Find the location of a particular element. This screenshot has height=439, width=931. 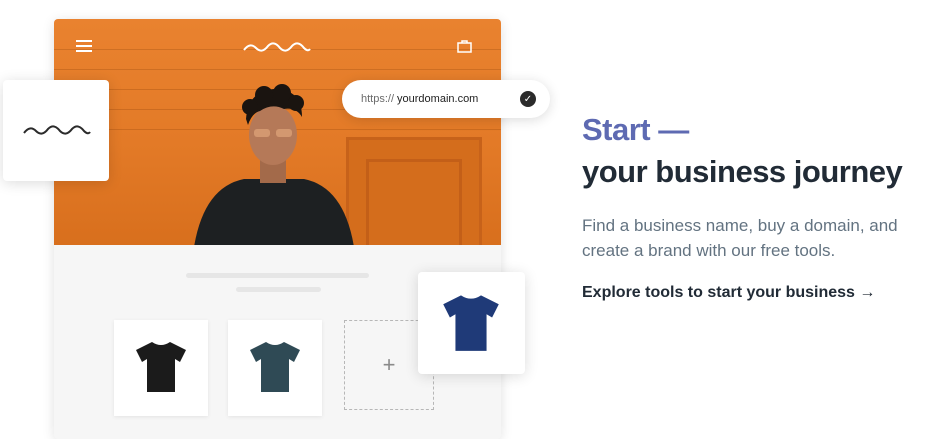

domain-url-pill: https:// yourdomain.com ✓ is located at coordinates (446, 99).